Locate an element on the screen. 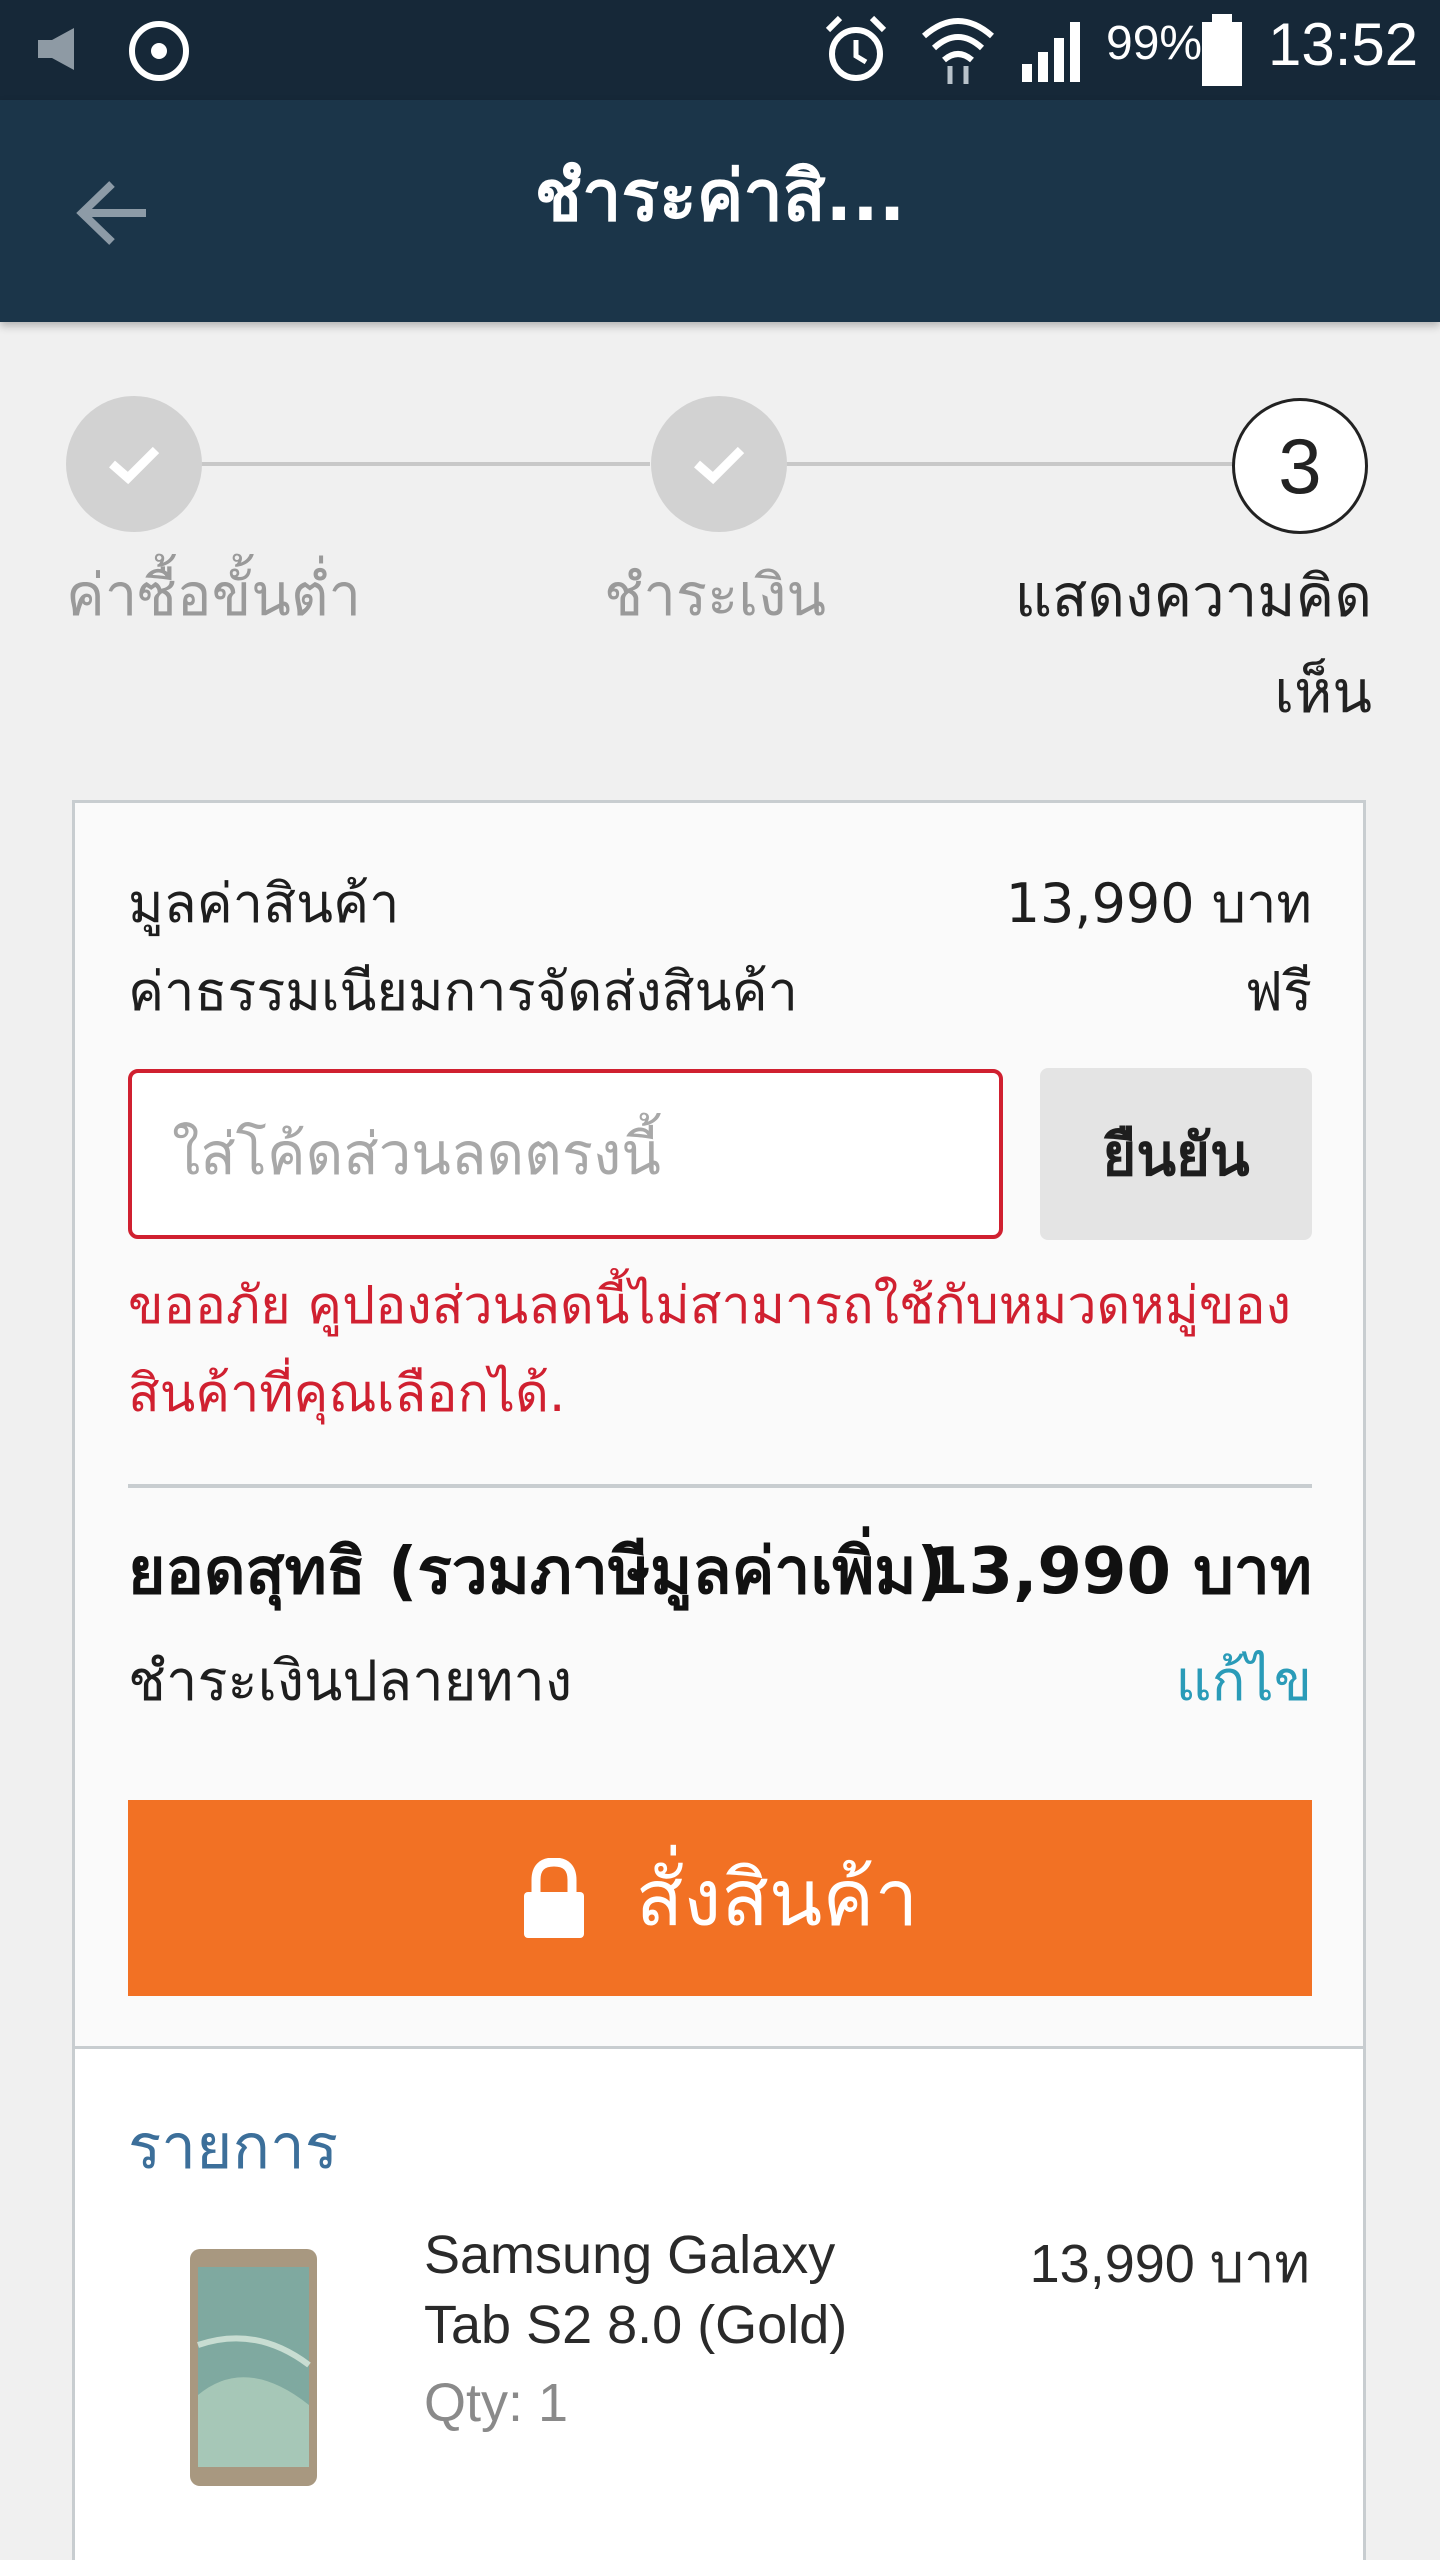 The width and height of the screenshot is (1440, 2560). battery-percent: 99% is located at coordinates (1154, 43).